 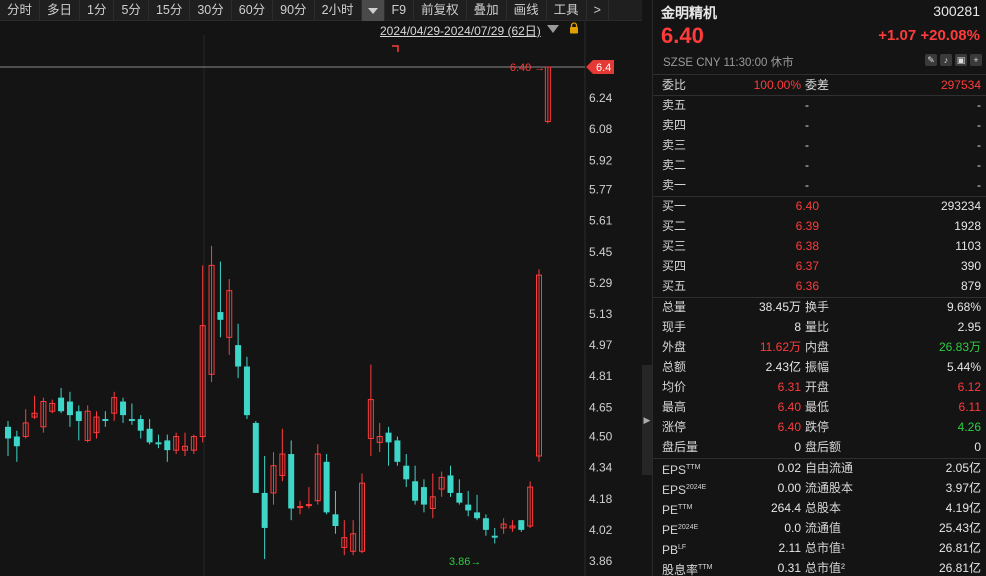 I want to click on notify-icon: ▣, so click(x=961, y=60).